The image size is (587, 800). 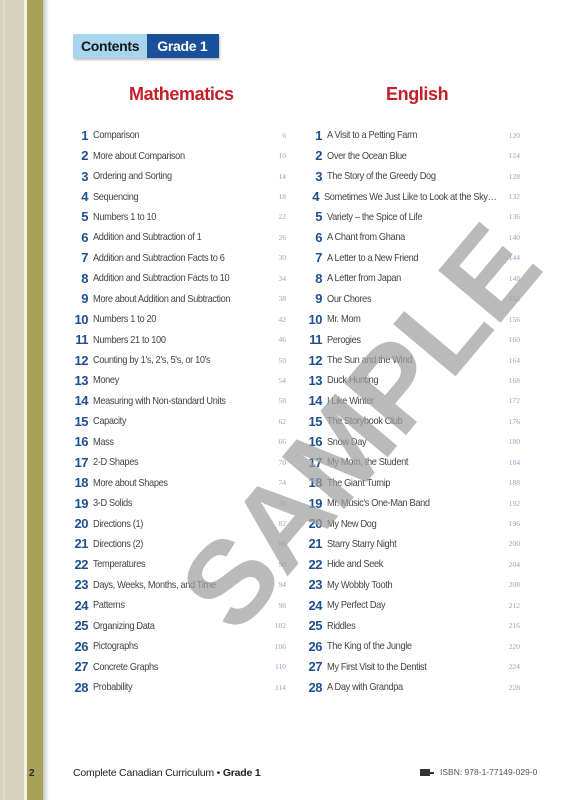 I want to click on entry-title: The King of the Jungle, so click(x=369, y=646).